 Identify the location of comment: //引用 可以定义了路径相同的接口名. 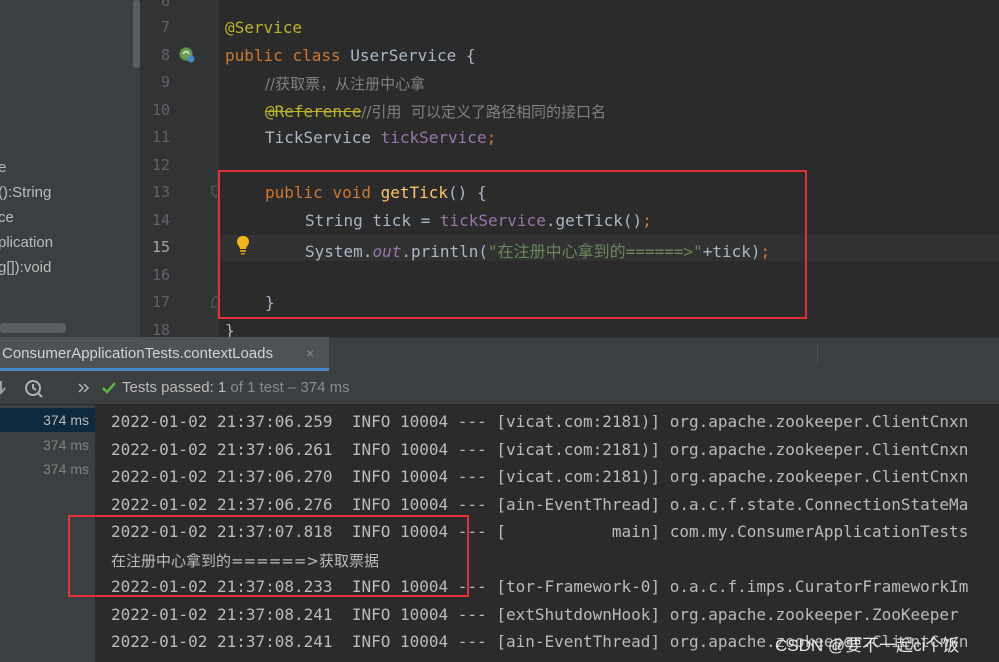
(483, 112).